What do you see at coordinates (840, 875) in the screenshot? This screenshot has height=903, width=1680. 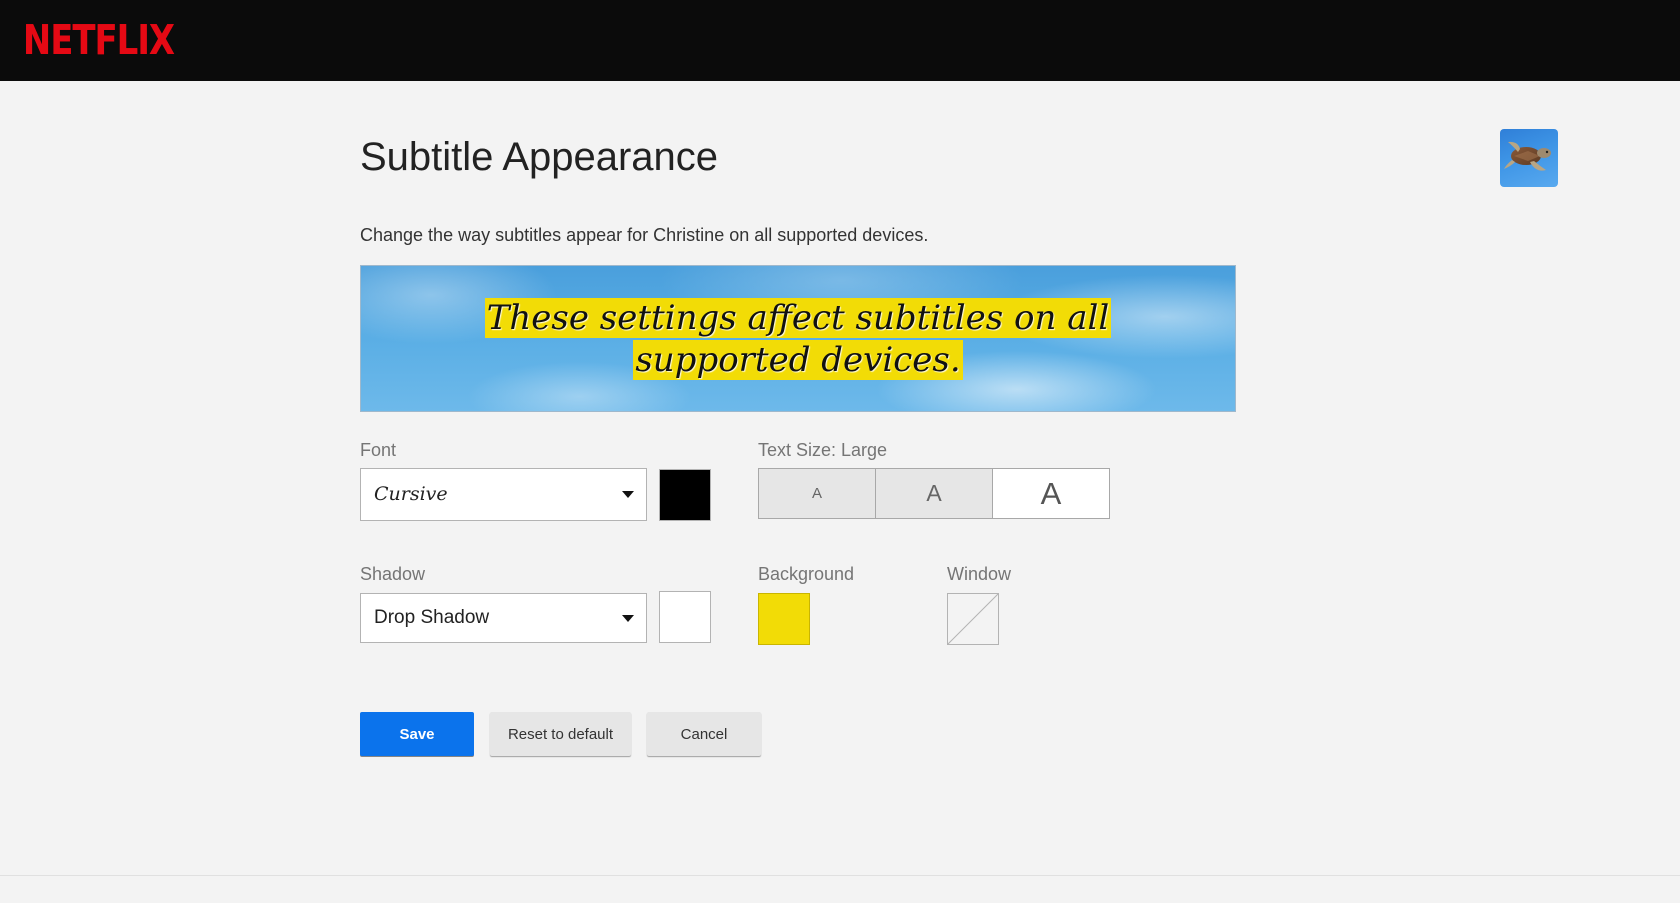 I see `footer-divider` at bounding box center [840, 875].